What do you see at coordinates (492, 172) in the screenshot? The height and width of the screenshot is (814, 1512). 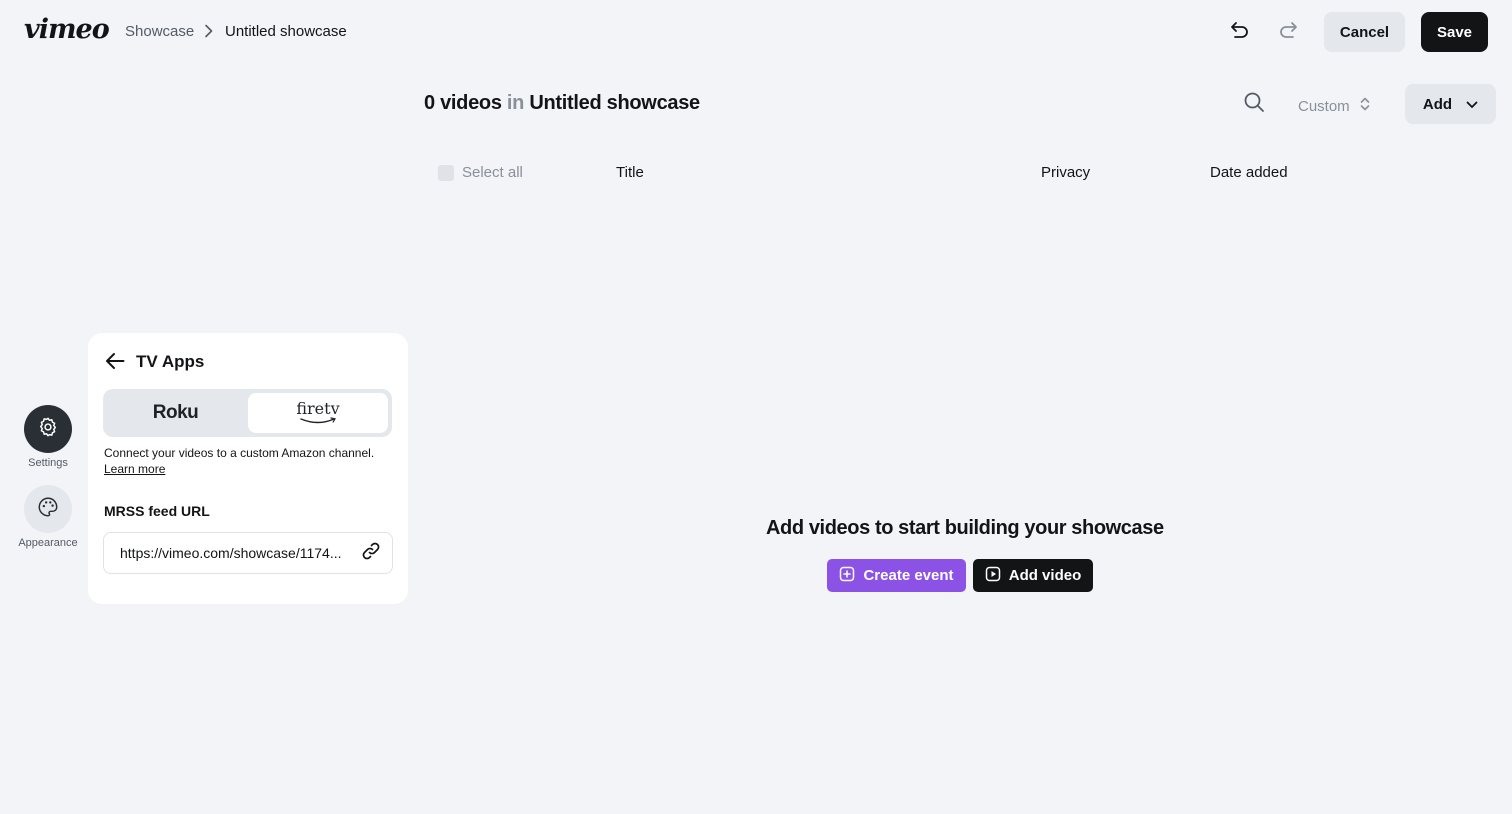 I see `select-all-label: Select all` at bounding box center [492, 172].